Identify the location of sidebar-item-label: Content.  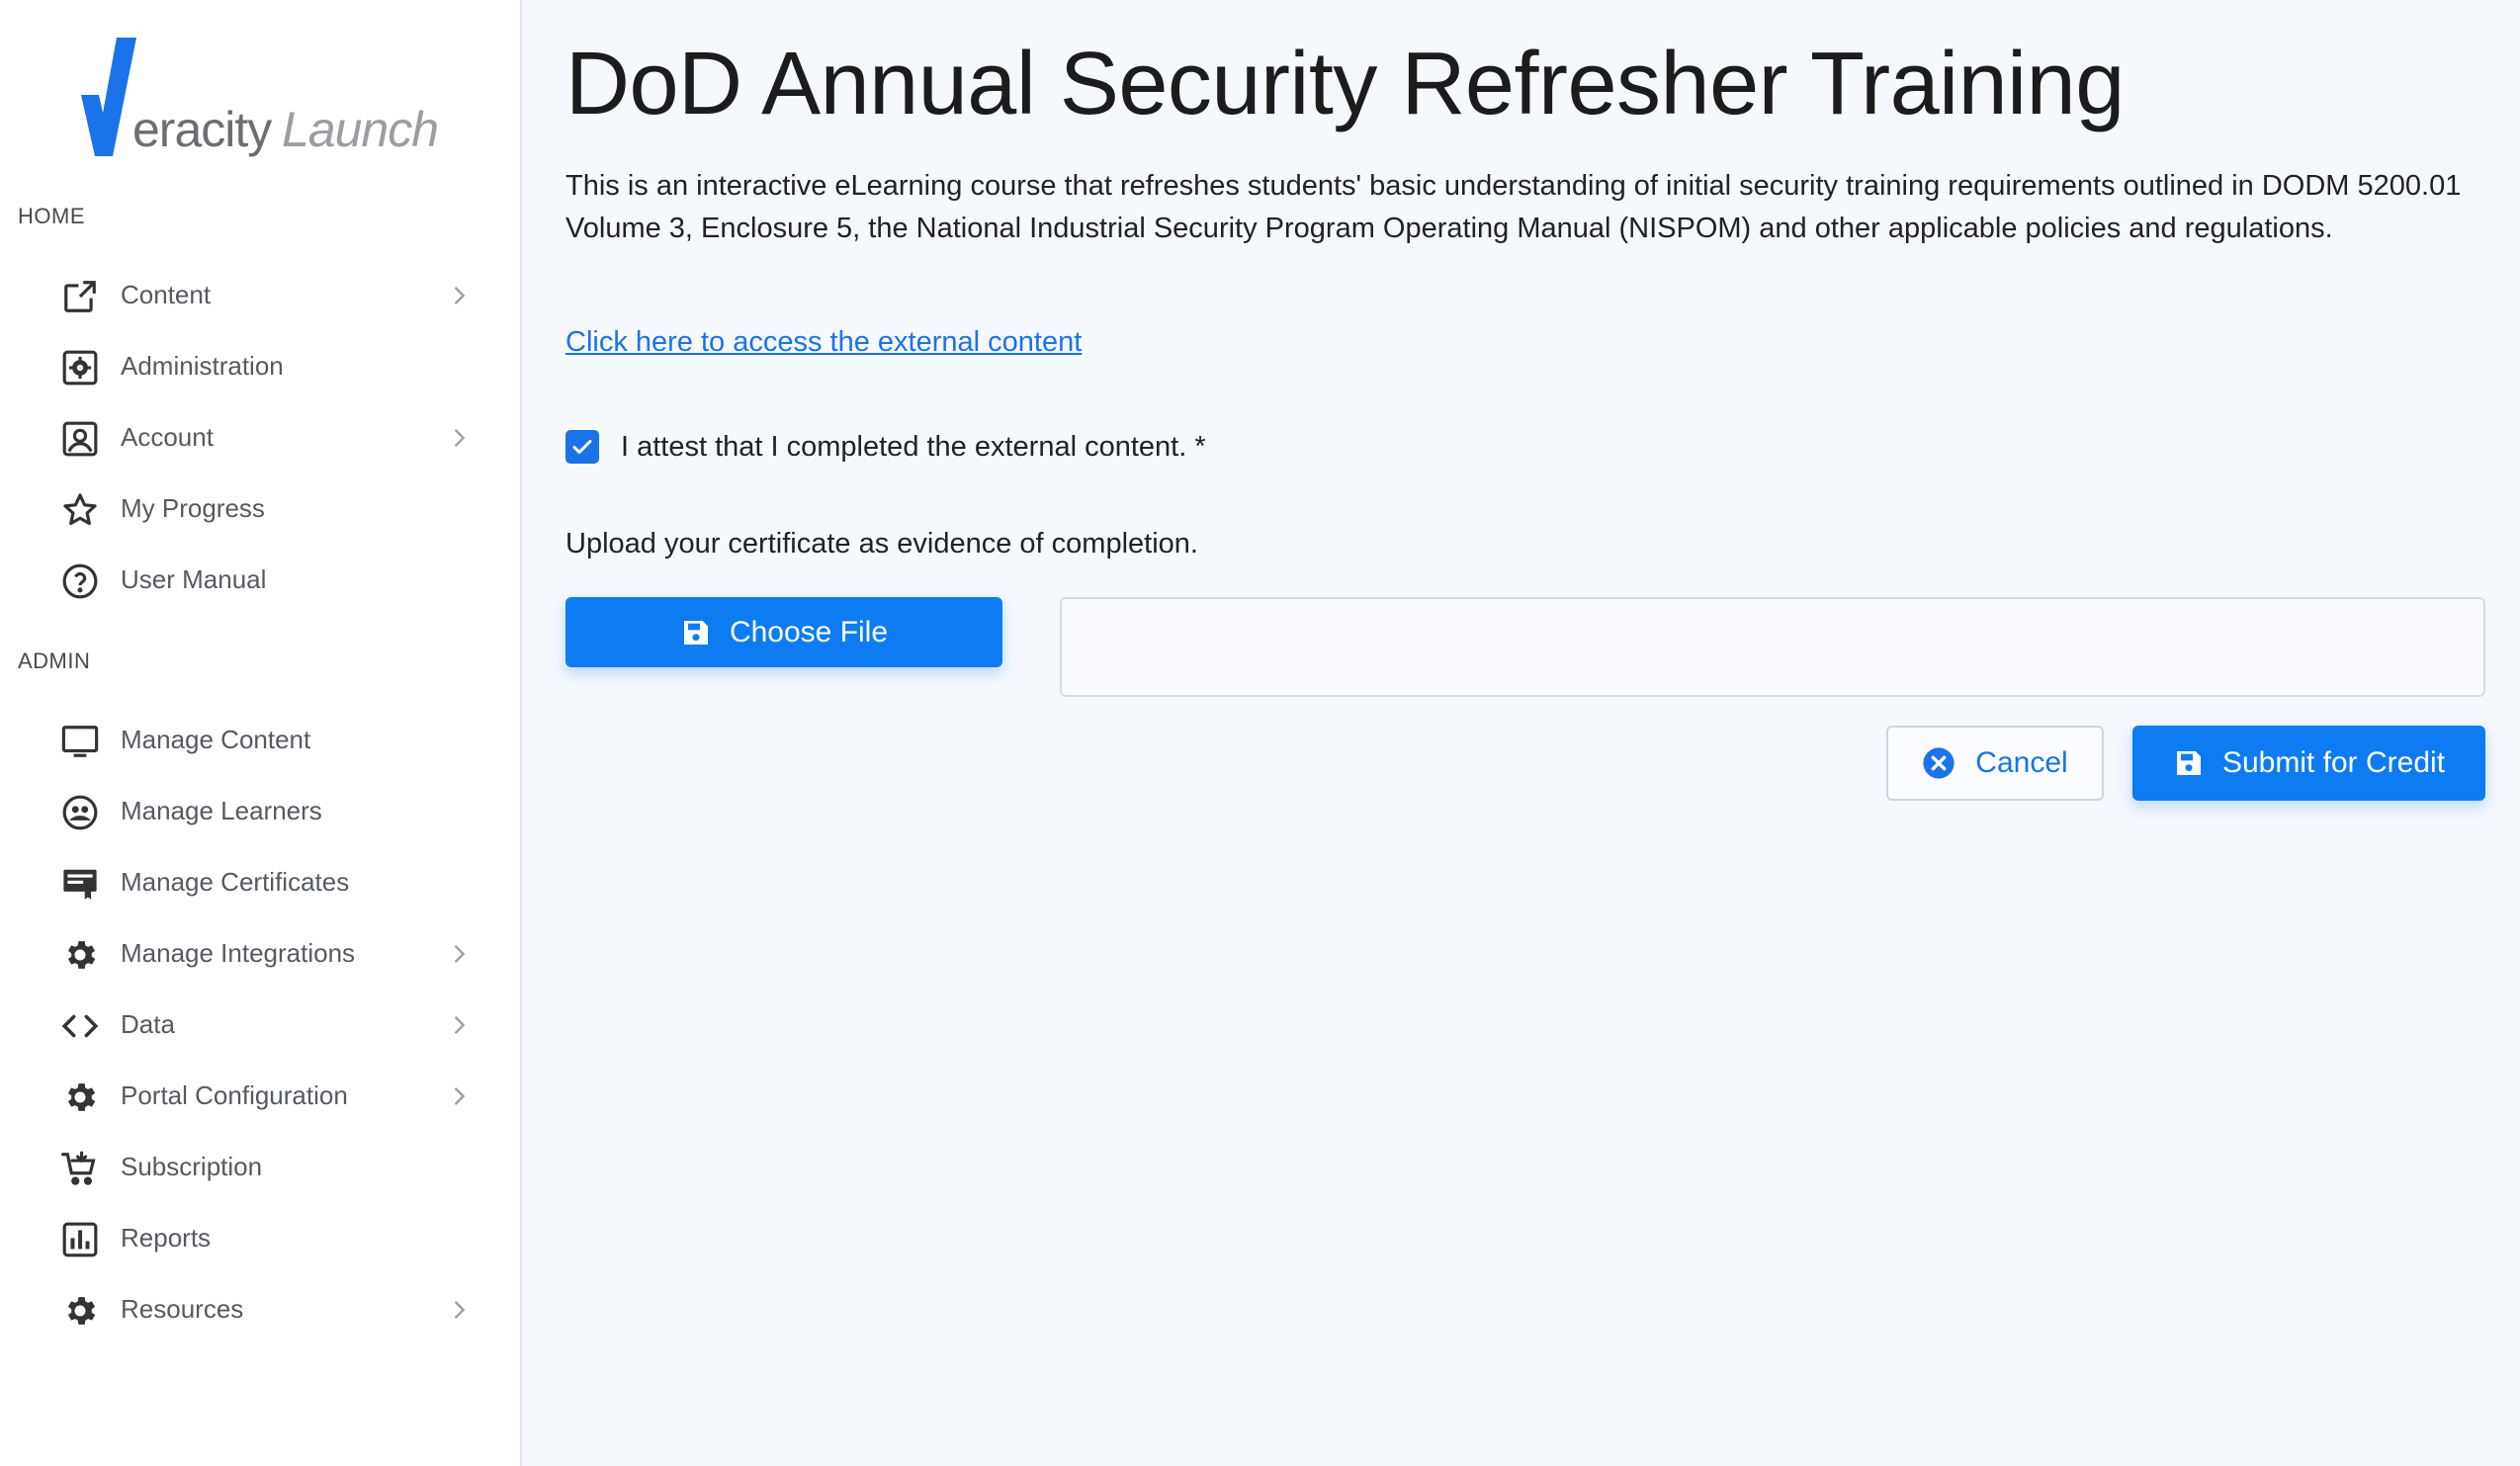
(166, 294).